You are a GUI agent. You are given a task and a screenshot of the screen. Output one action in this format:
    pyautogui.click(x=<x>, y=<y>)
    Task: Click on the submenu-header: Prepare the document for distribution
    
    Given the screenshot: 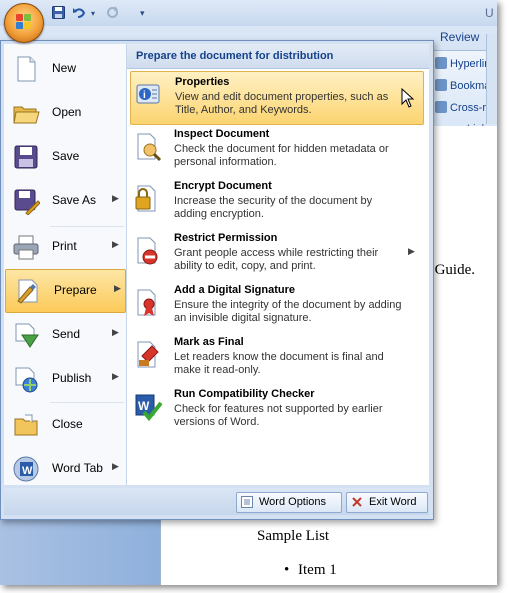 What is the action you would take?
    pyautogui.click(x=278, y=56)
    